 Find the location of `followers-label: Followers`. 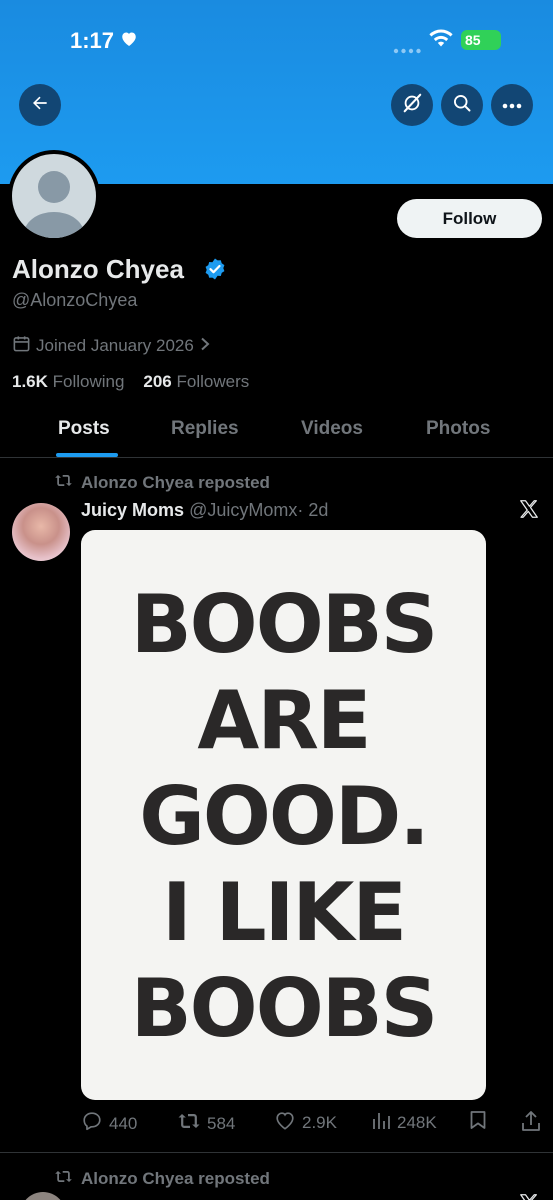

followers-label: Followers is located at coordinates (213, 381).